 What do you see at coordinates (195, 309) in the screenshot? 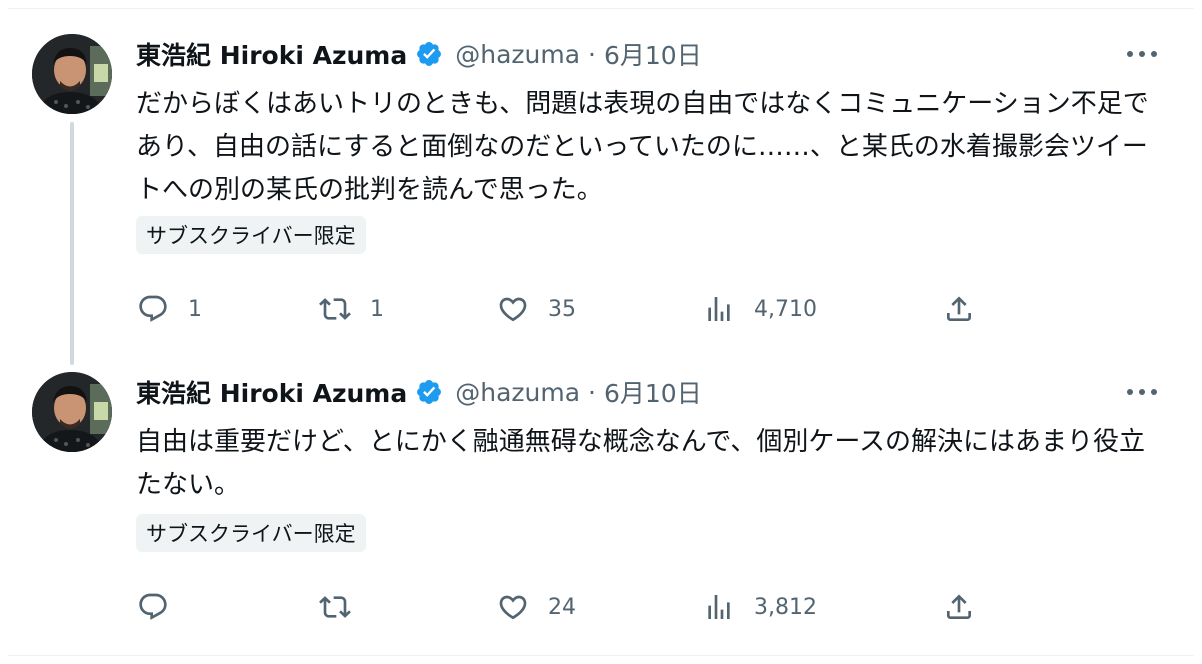
I see `reply-count: 1` at bounding box center [195, 309].